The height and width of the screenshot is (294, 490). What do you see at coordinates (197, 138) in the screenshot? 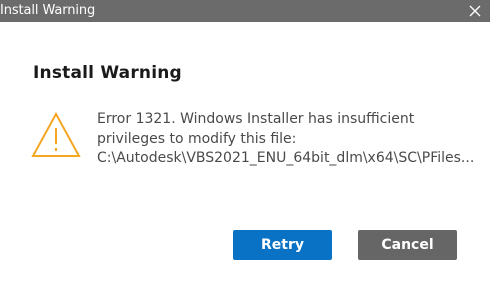
I see `message-line: privileges to modify this file:` at bounding box center [197, 138].